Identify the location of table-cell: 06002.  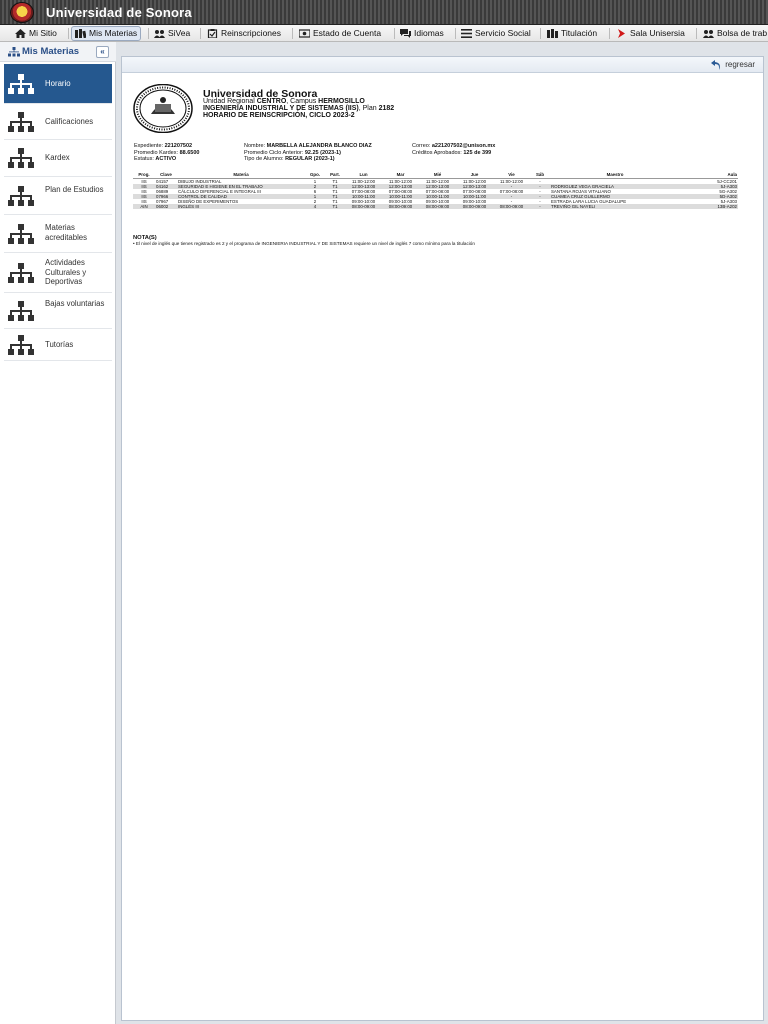
(166, 207).